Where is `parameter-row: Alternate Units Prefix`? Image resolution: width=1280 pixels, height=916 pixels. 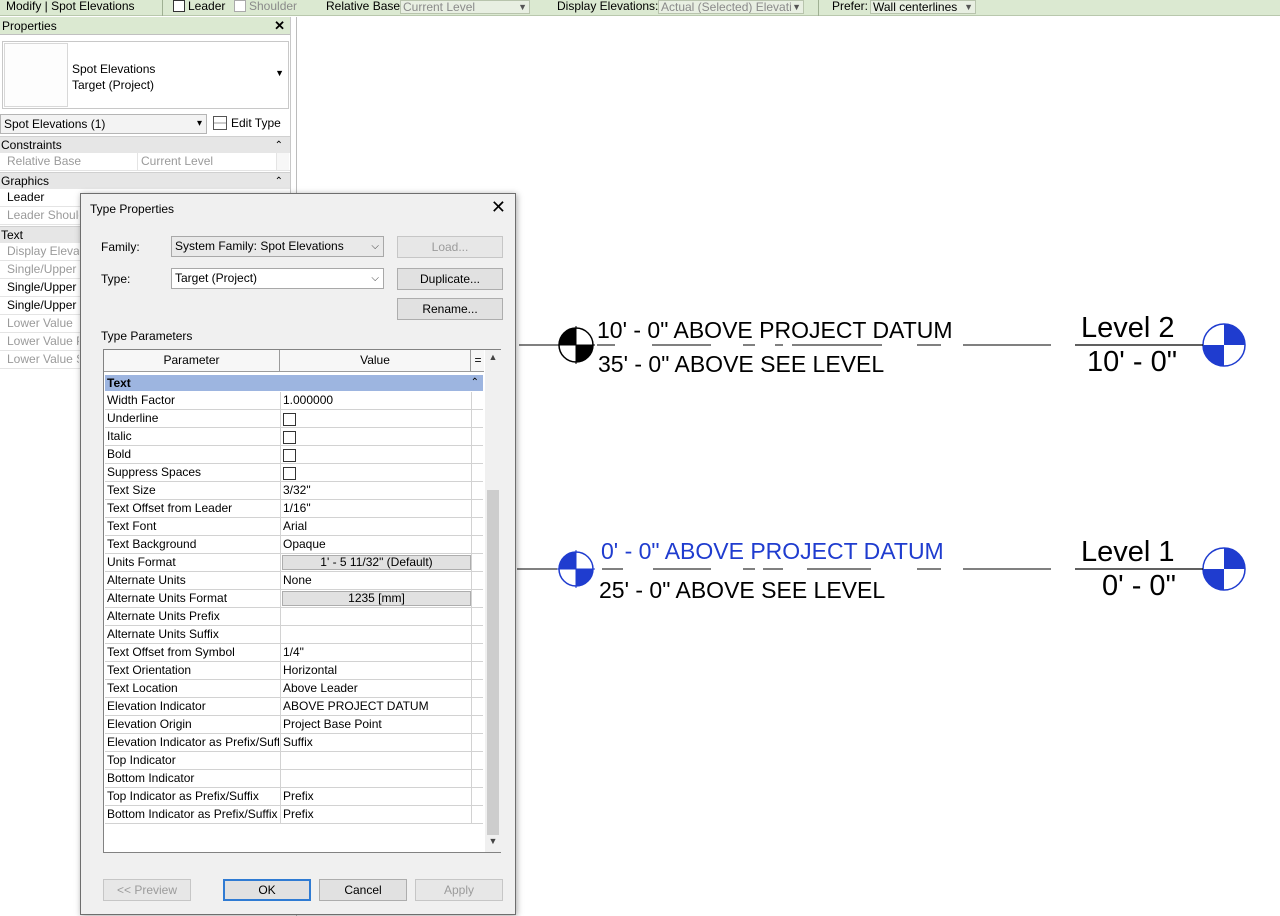 parameter-row: Alternate Units Prefix is located at coordinates (294, 617).